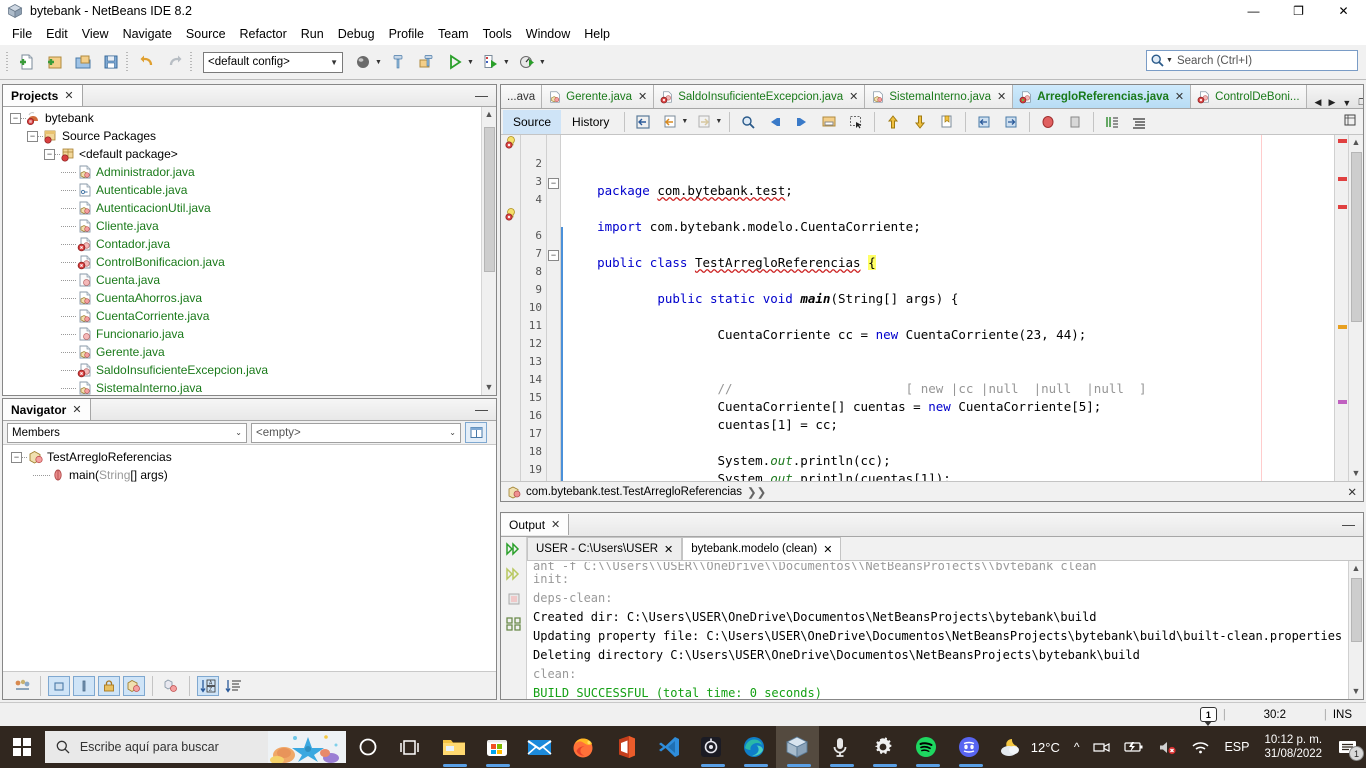 The width and height of the screenshot is (1366, 768). Describe the element at coordinates (1341, 308) in the screenshot. I see `editor-error-strip` at that location.